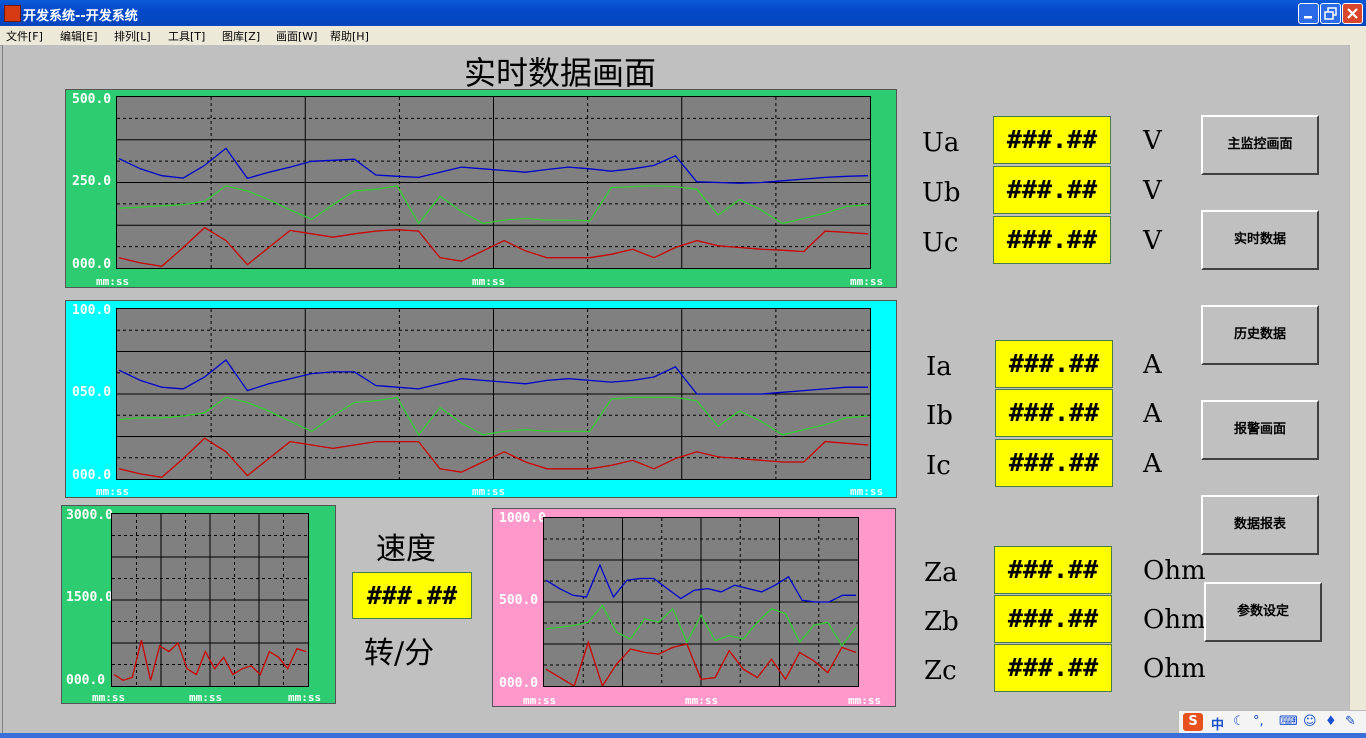 This screenshot has width=1366, height=738. What do you see at coordinates (939, 367) in the screenshot?
I see `ia-label: Ia` at bounding box center [939, 367].